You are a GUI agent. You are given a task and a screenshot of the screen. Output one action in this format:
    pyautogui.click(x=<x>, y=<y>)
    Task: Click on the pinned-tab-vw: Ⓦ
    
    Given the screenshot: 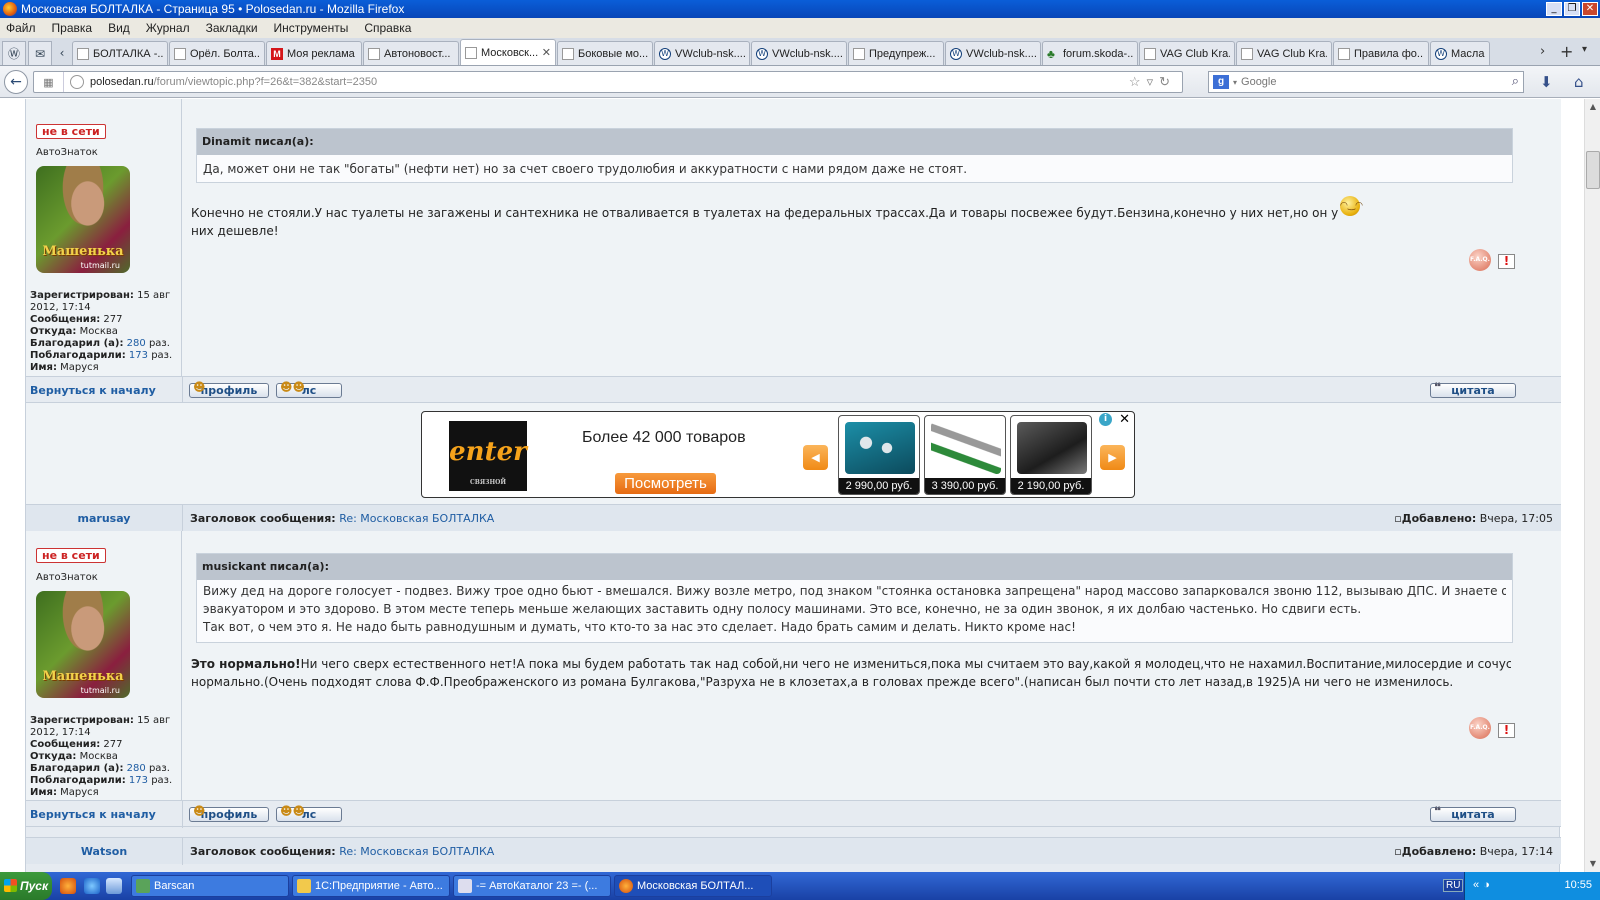 What is the action you would take?
    pyautogui.click(x=14, y=53)
    